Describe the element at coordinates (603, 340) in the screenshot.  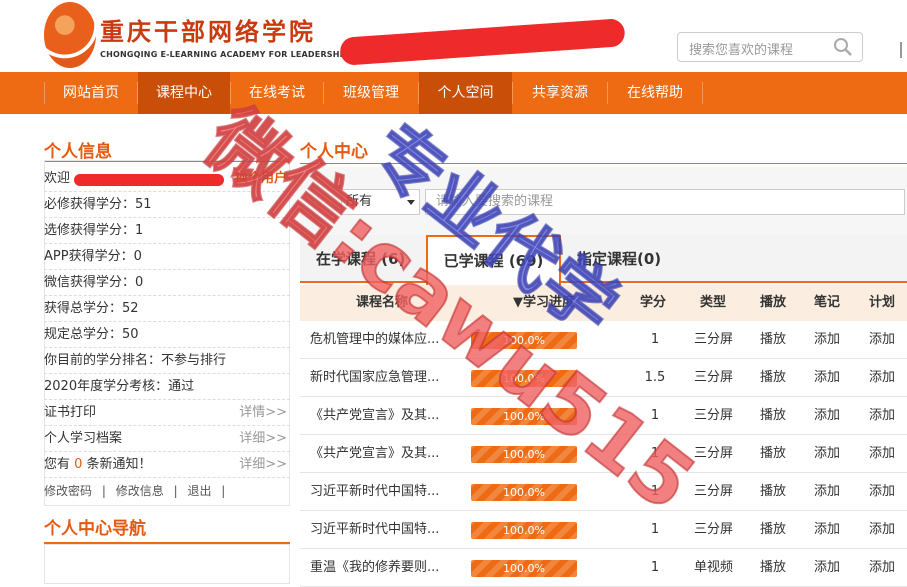
I see `table-row: 危机管理中的媒体应... 100.0% 1 三分屏 播放 添加 添加` at that location.